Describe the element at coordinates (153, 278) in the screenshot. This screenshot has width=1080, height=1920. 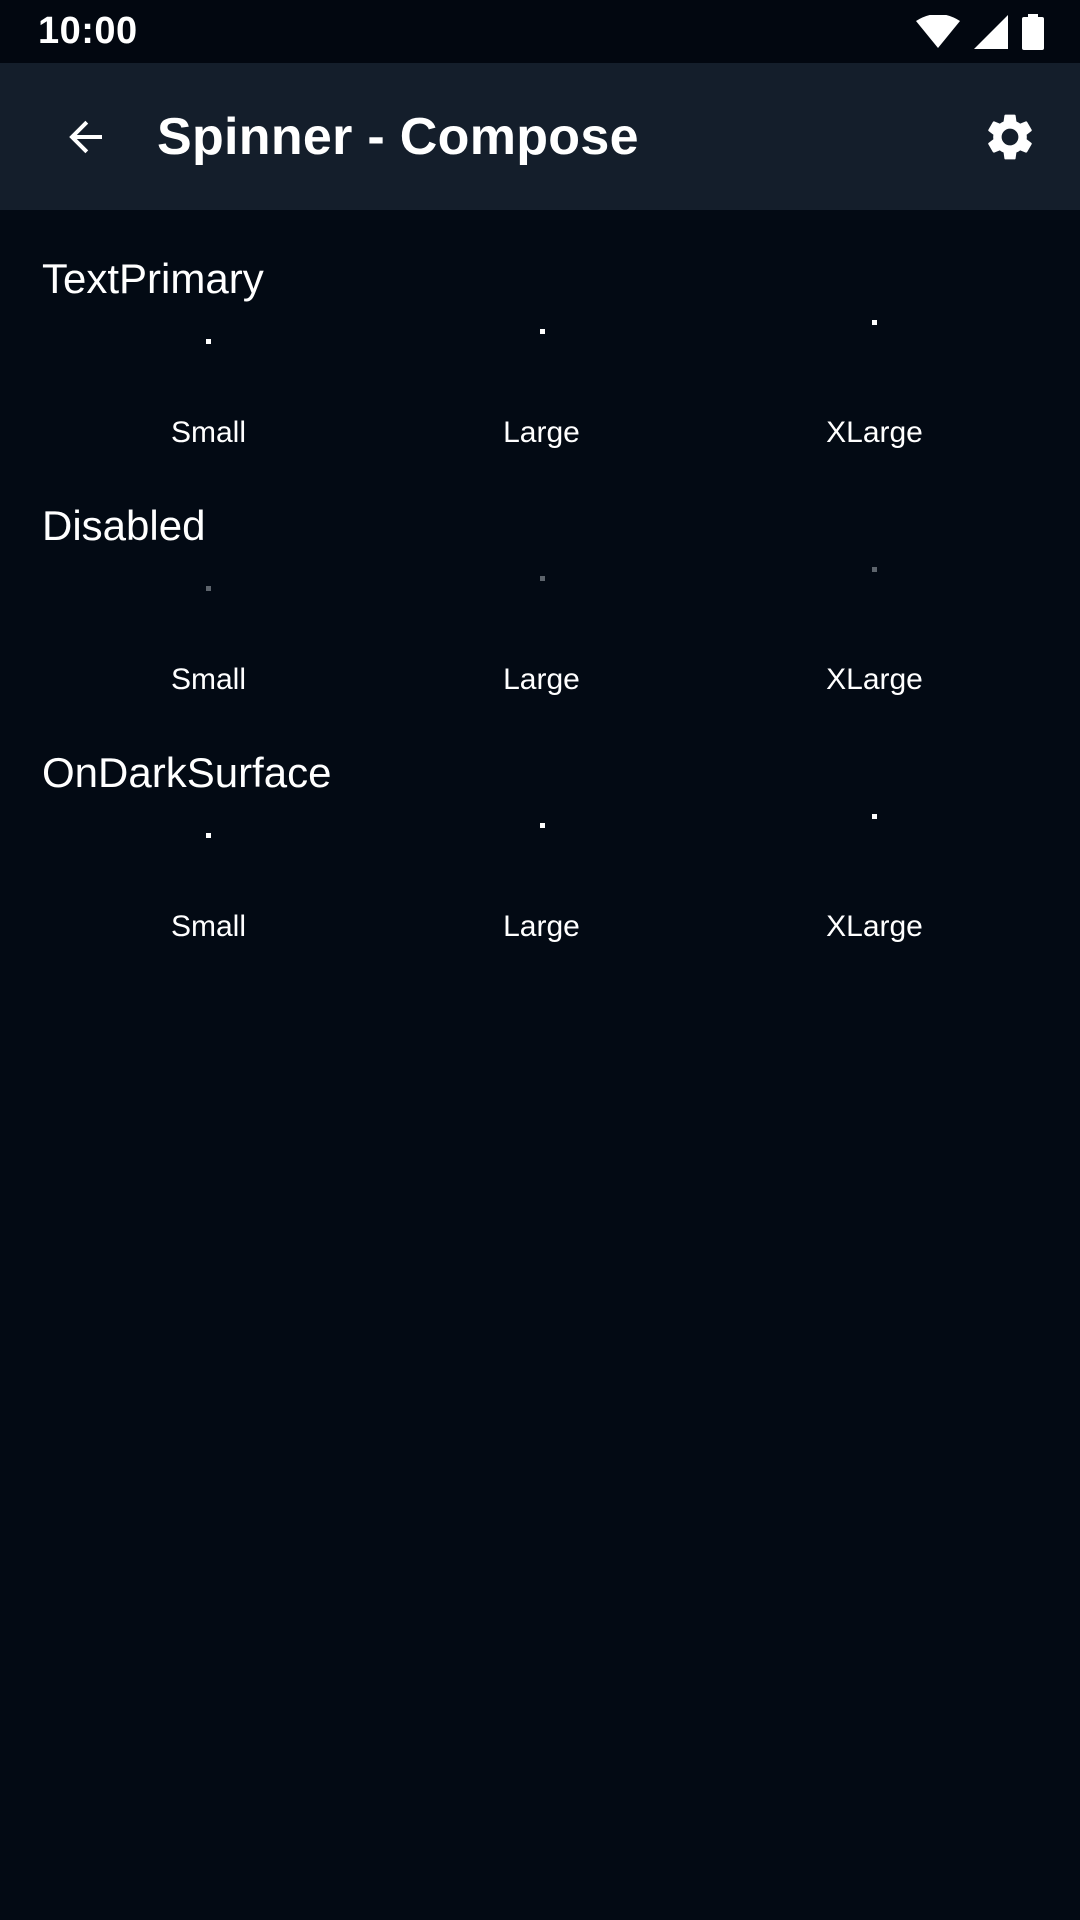
I see `section-title: TextPrimary` at that location.